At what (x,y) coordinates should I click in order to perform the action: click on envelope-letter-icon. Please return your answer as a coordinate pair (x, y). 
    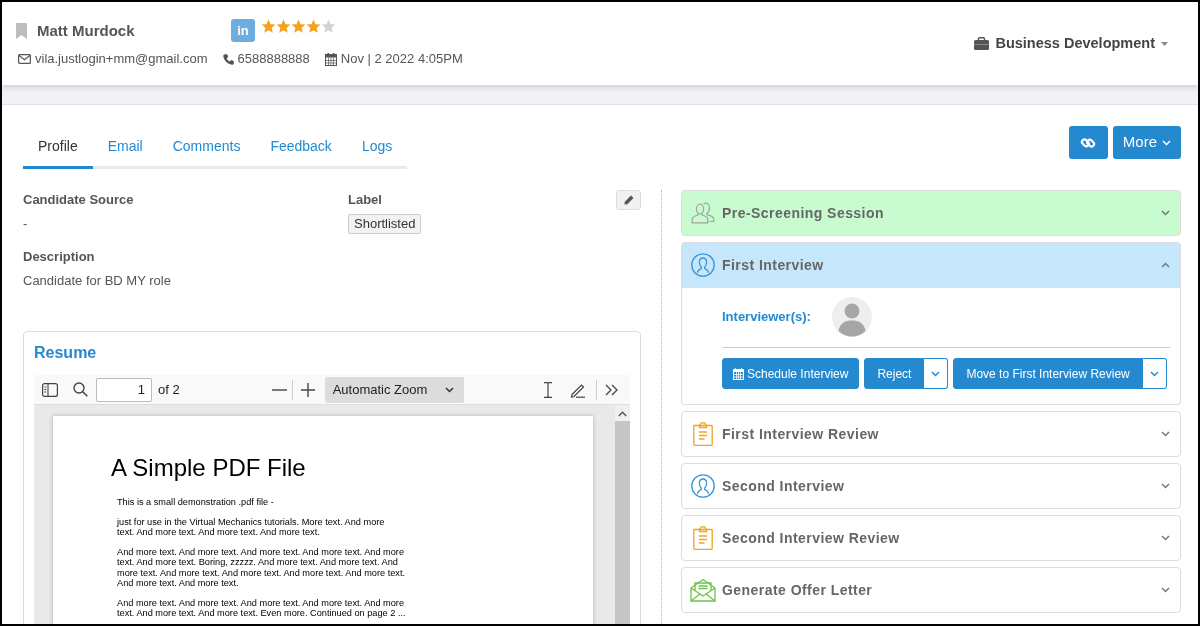
    Looking at the image, I should click on (703, 590).